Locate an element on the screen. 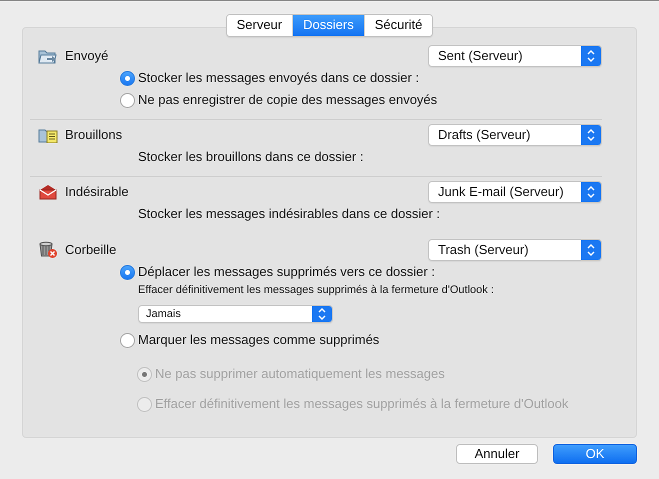  dropdown: Trash (Serveur) is located at coordinates (515, 250).